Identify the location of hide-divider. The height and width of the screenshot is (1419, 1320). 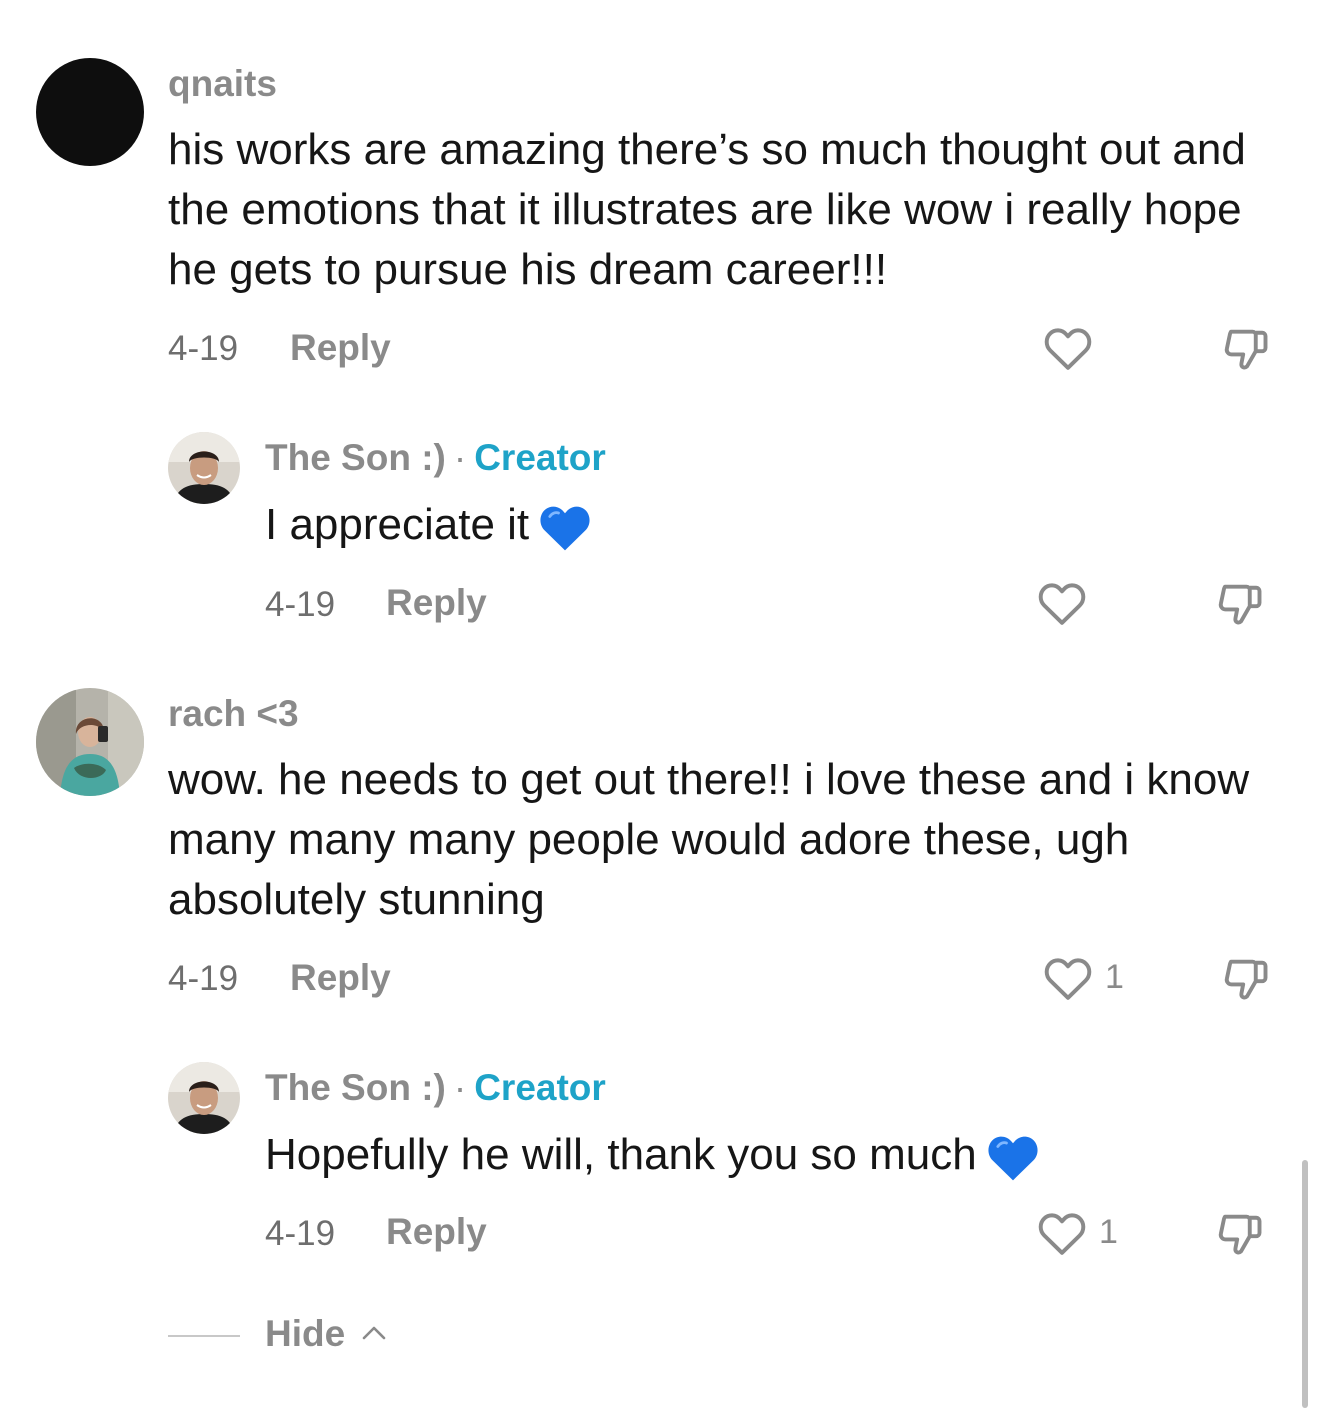
(204, 1336).